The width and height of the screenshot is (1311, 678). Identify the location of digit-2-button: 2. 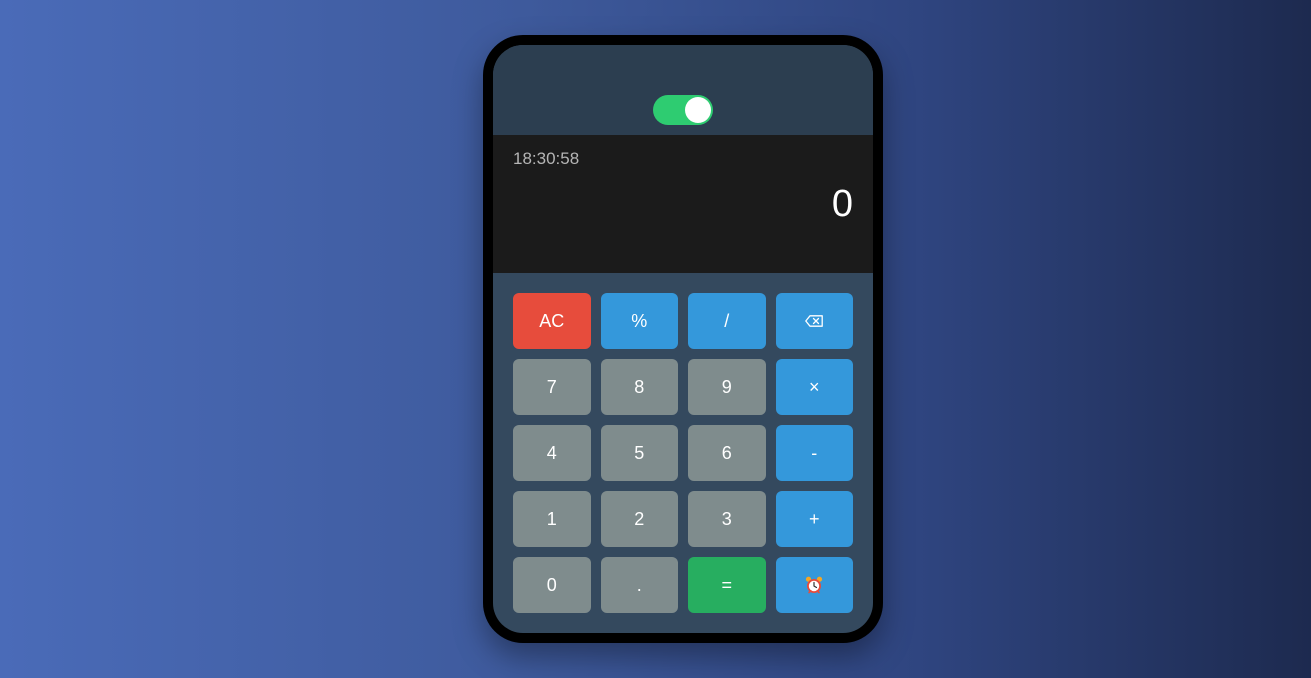
(639, 519).